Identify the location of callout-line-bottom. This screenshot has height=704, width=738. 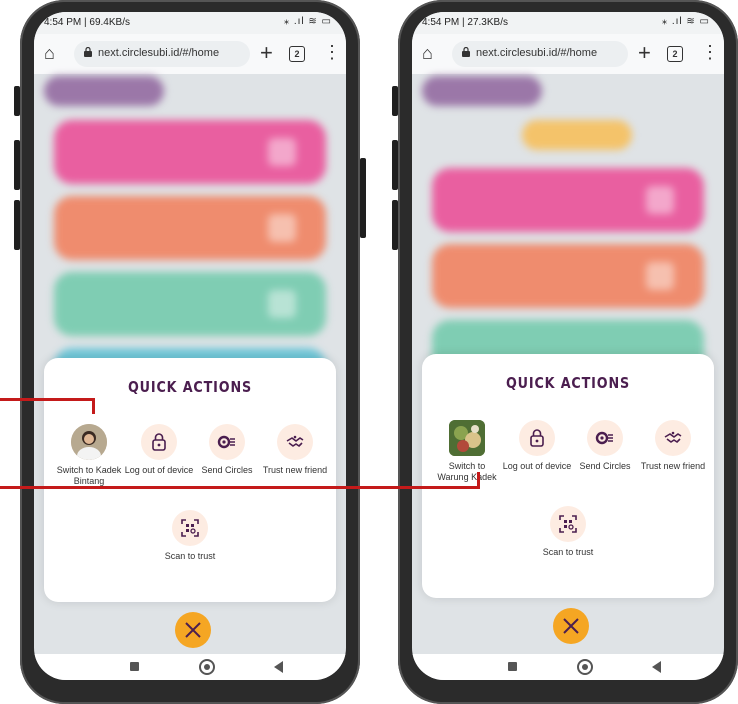
(240, 487).